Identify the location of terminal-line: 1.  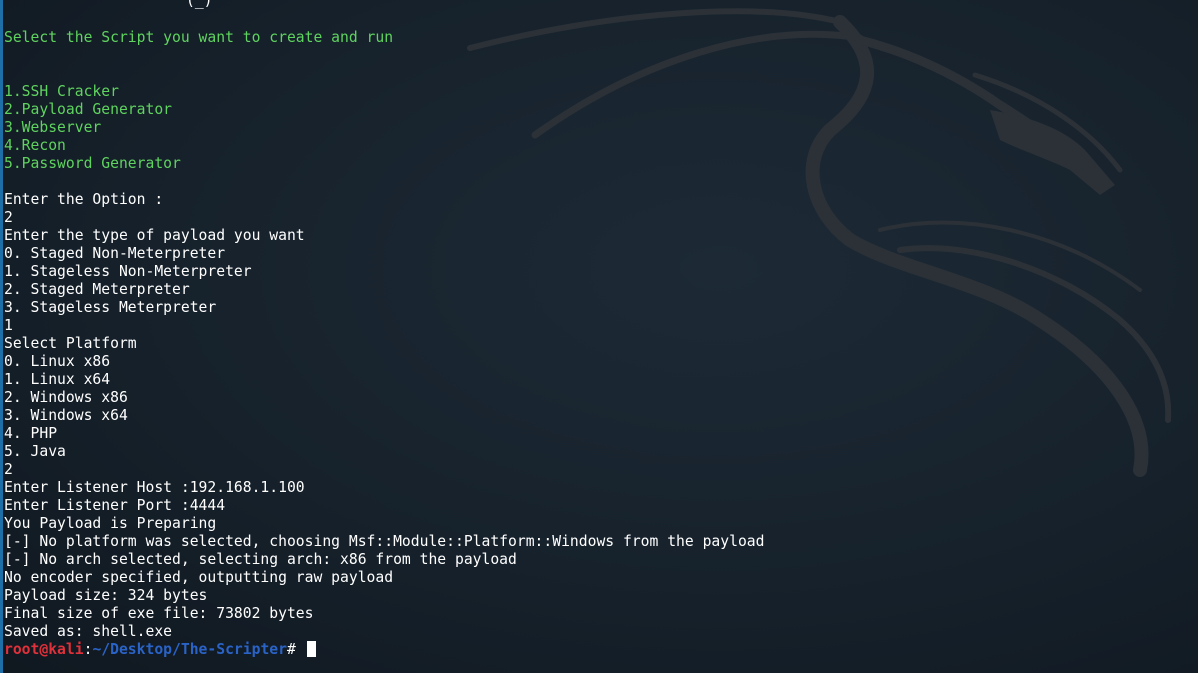
(8, 325).